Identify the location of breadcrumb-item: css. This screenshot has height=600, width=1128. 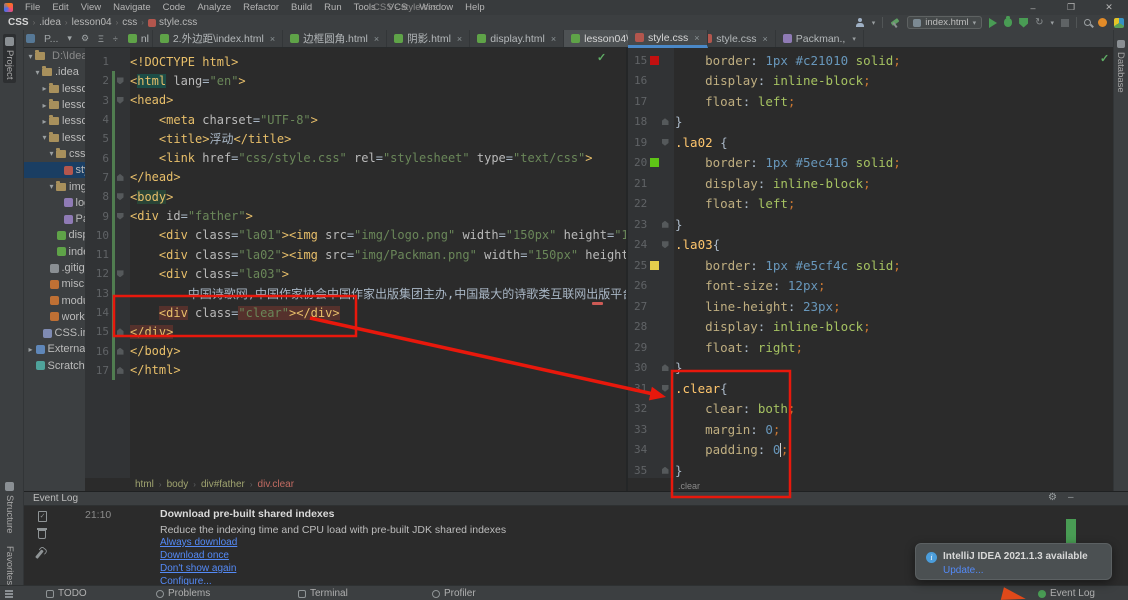
(129, 22).